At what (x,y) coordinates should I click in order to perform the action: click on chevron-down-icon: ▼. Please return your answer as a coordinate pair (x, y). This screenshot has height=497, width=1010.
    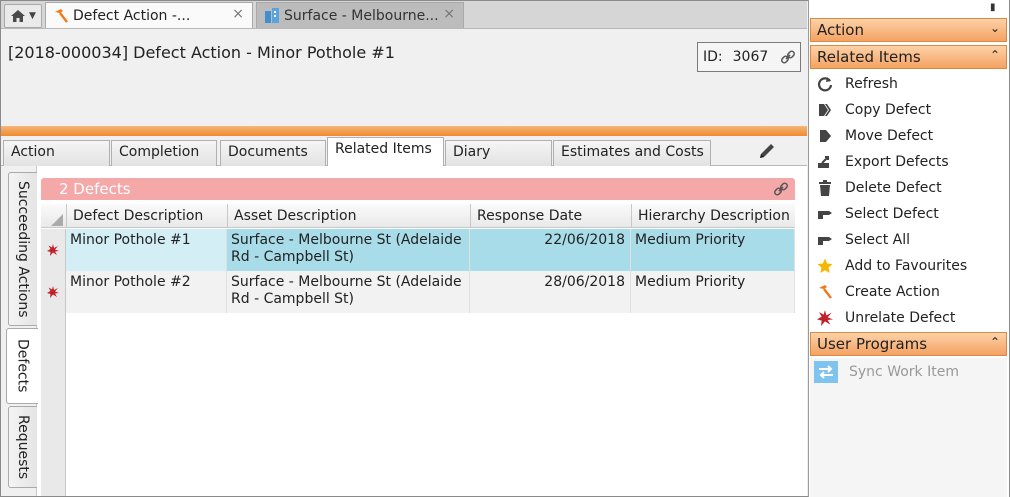
    Looking at the image, I should click on (32, 16).